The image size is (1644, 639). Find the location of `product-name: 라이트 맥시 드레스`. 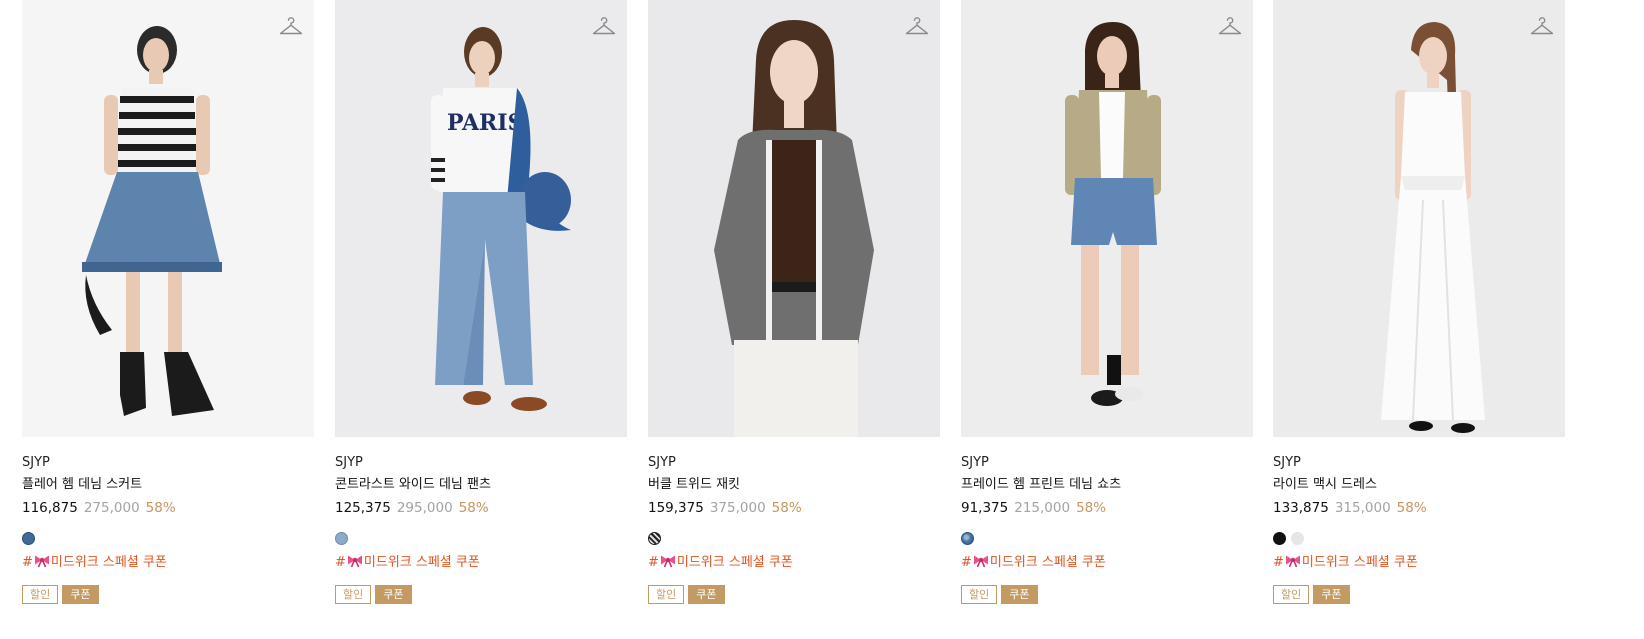

product-name: 라이트 맥시 드레스 is located at coordinates (1419, 485).